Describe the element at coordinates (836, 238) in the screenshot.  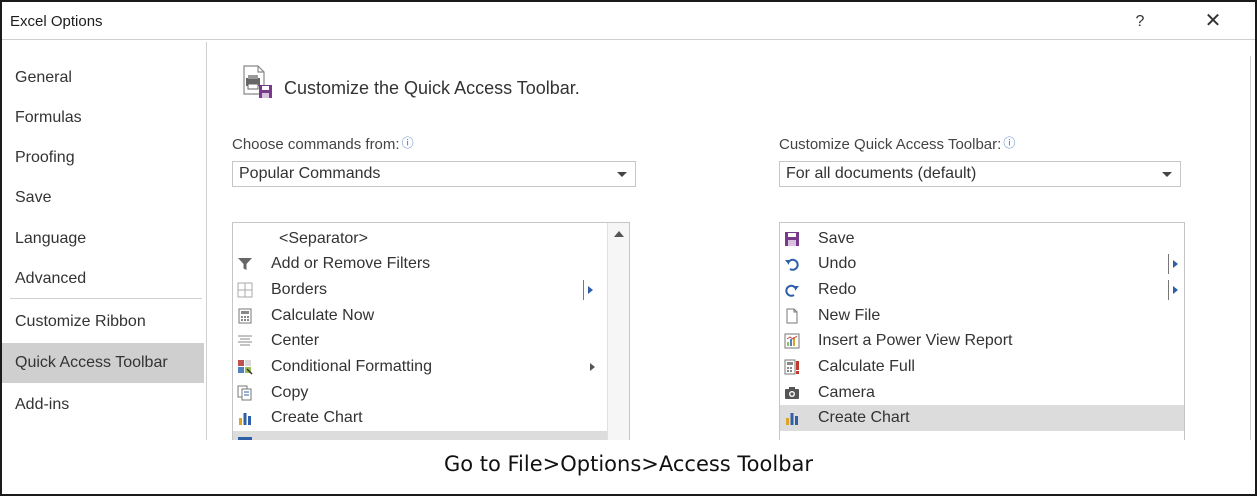
I see `list-item-label: Save` at that location.